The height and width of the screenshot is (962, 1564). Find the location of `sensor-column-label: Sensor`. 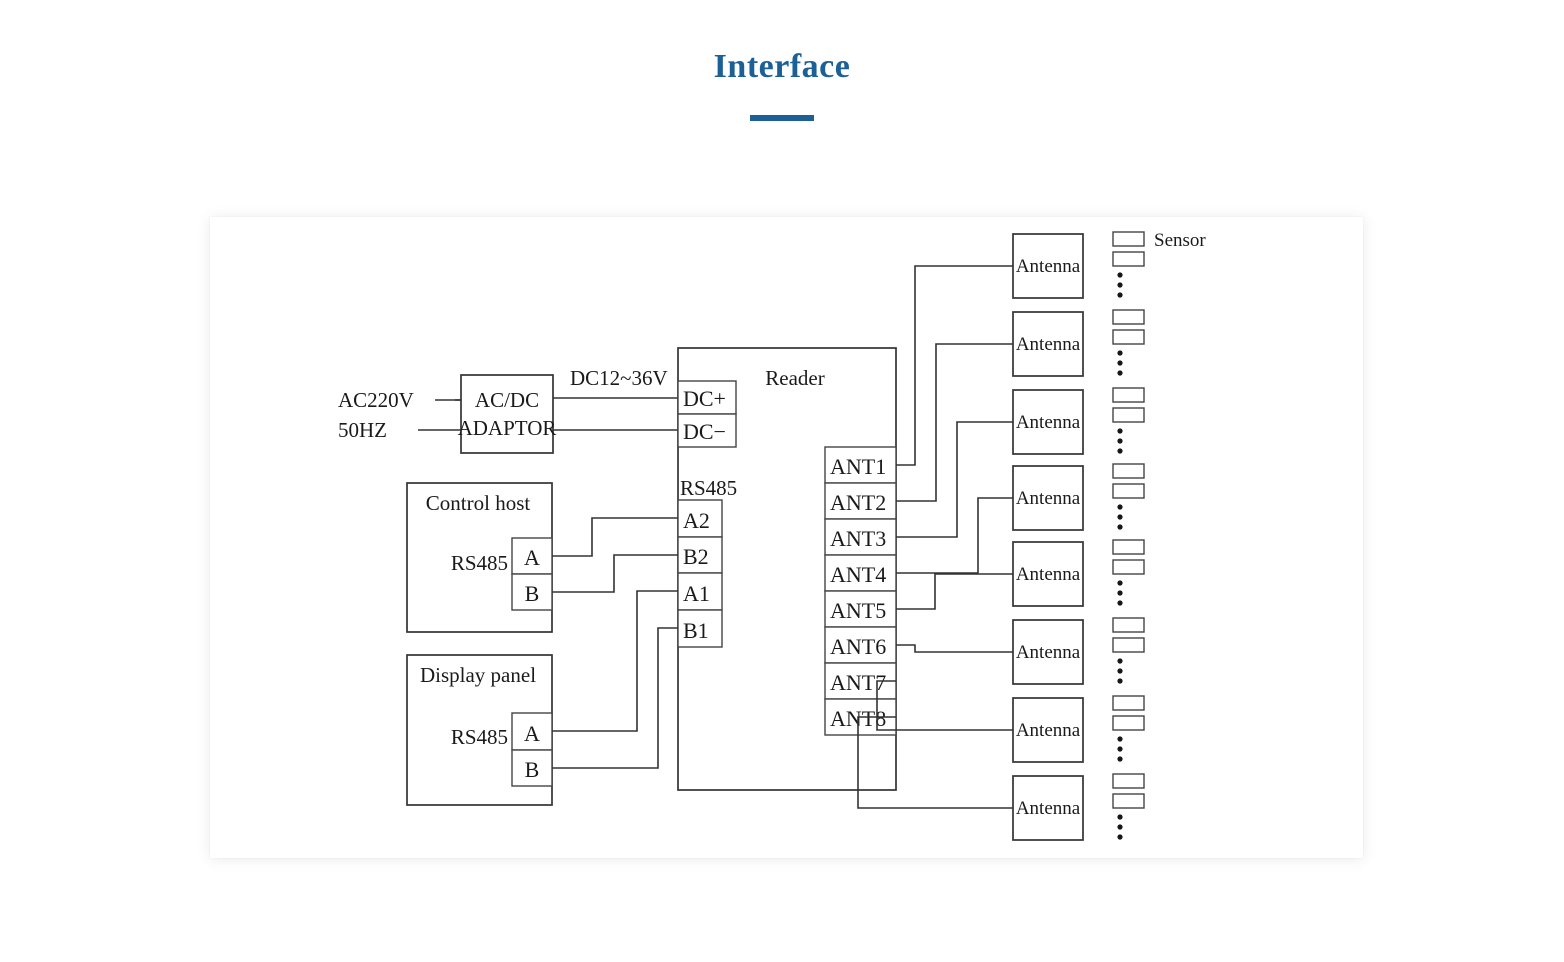

sensor-column-label: Sensor is located at coordinates (1180, 240).